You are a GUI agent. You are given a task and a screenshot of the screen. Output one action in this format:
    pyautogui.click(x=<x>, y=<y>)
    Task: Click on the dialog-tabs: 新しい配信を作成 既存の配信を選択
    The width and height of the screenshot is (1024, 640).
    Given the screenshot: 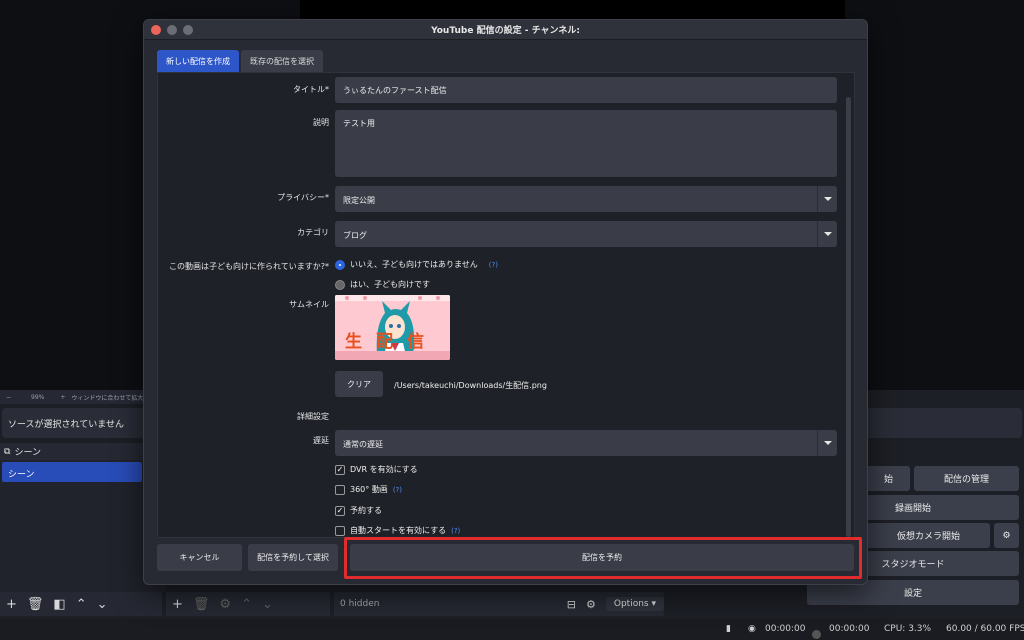 What is the action you would take?
    pyautogui.click(x=240, y=61)
    